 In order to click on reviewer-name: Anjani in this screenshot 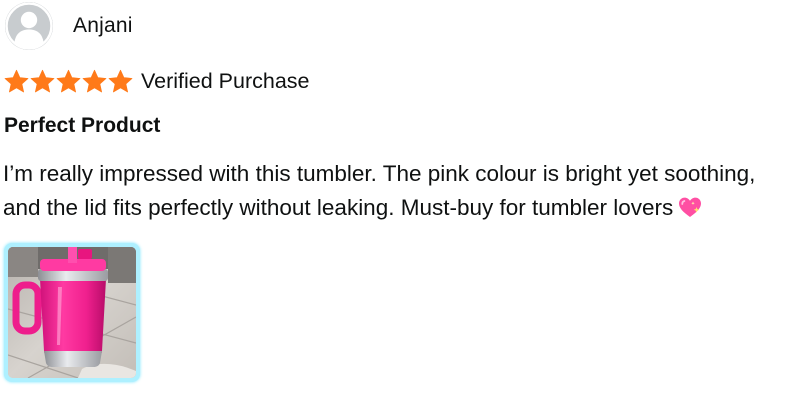, I will do `click(103, 26)`.